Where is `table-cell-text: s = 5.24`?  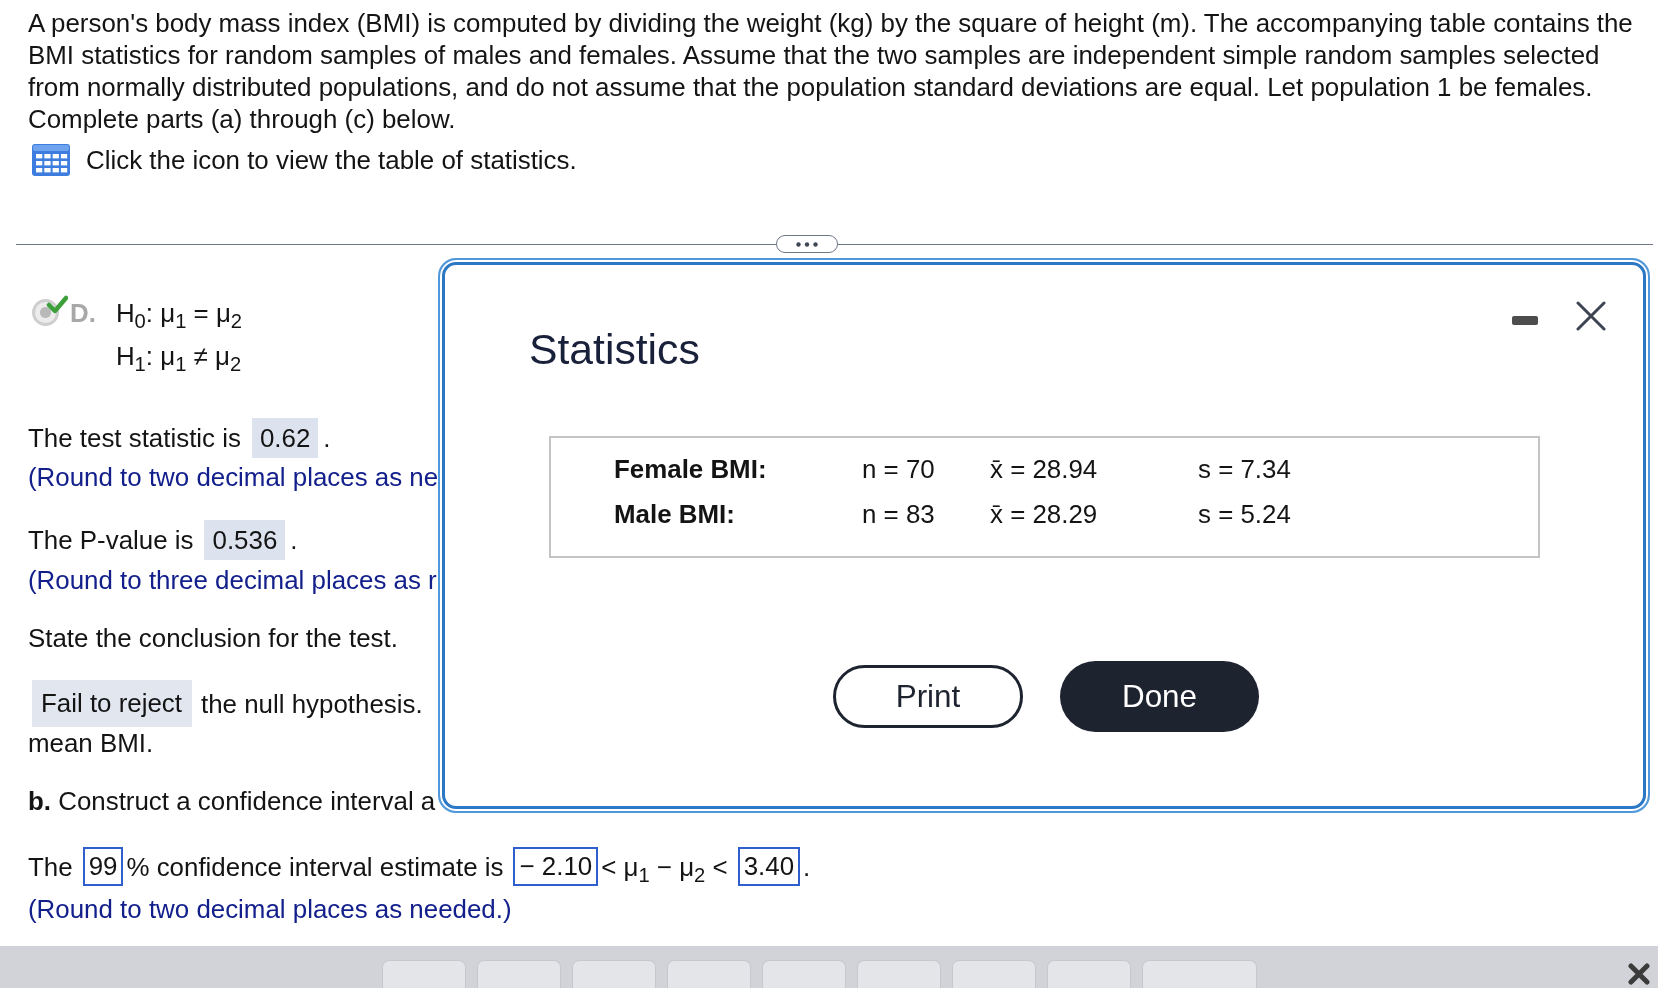 table-cell-text: s = 5.24 is located at coordinates (1244, 514).